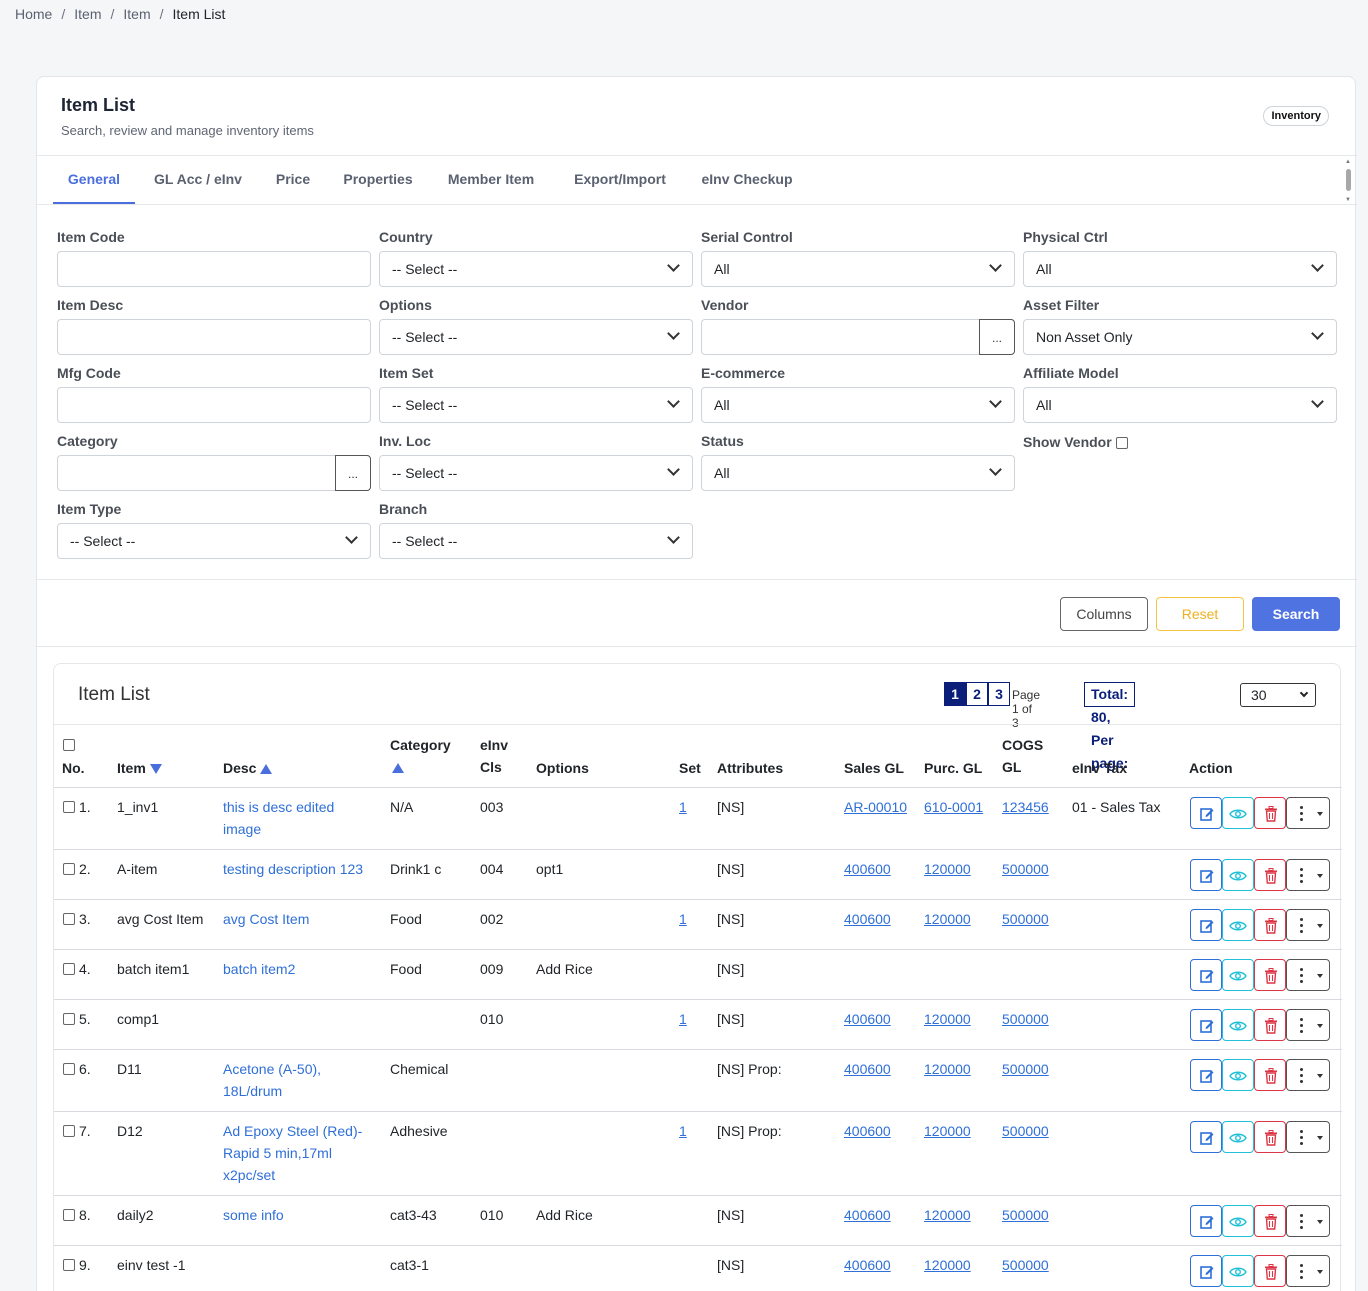 This screenshot has width=1368, height=1291. I want to click on columns-button: Columns, so click(1104, 614).